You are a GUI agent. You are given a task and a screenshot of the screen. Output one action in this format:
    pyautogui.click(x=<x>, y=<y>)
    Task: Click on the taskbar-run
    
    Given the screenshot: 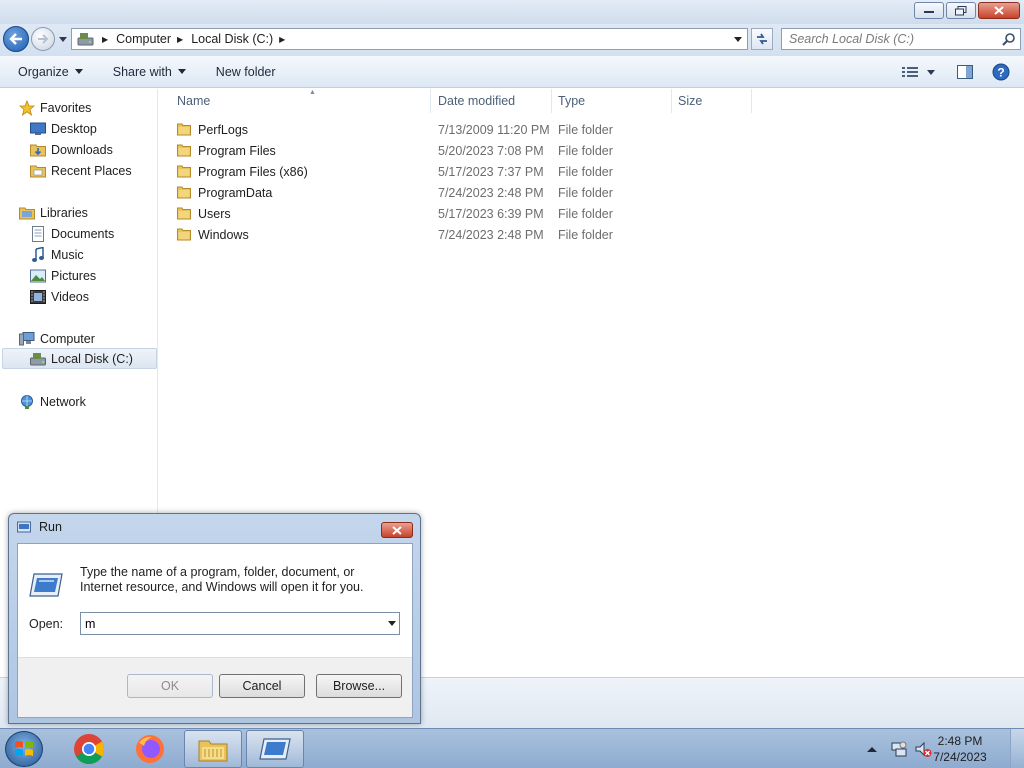 What is the action you would take?
    pyautogui.click(x=275, y=749)
    